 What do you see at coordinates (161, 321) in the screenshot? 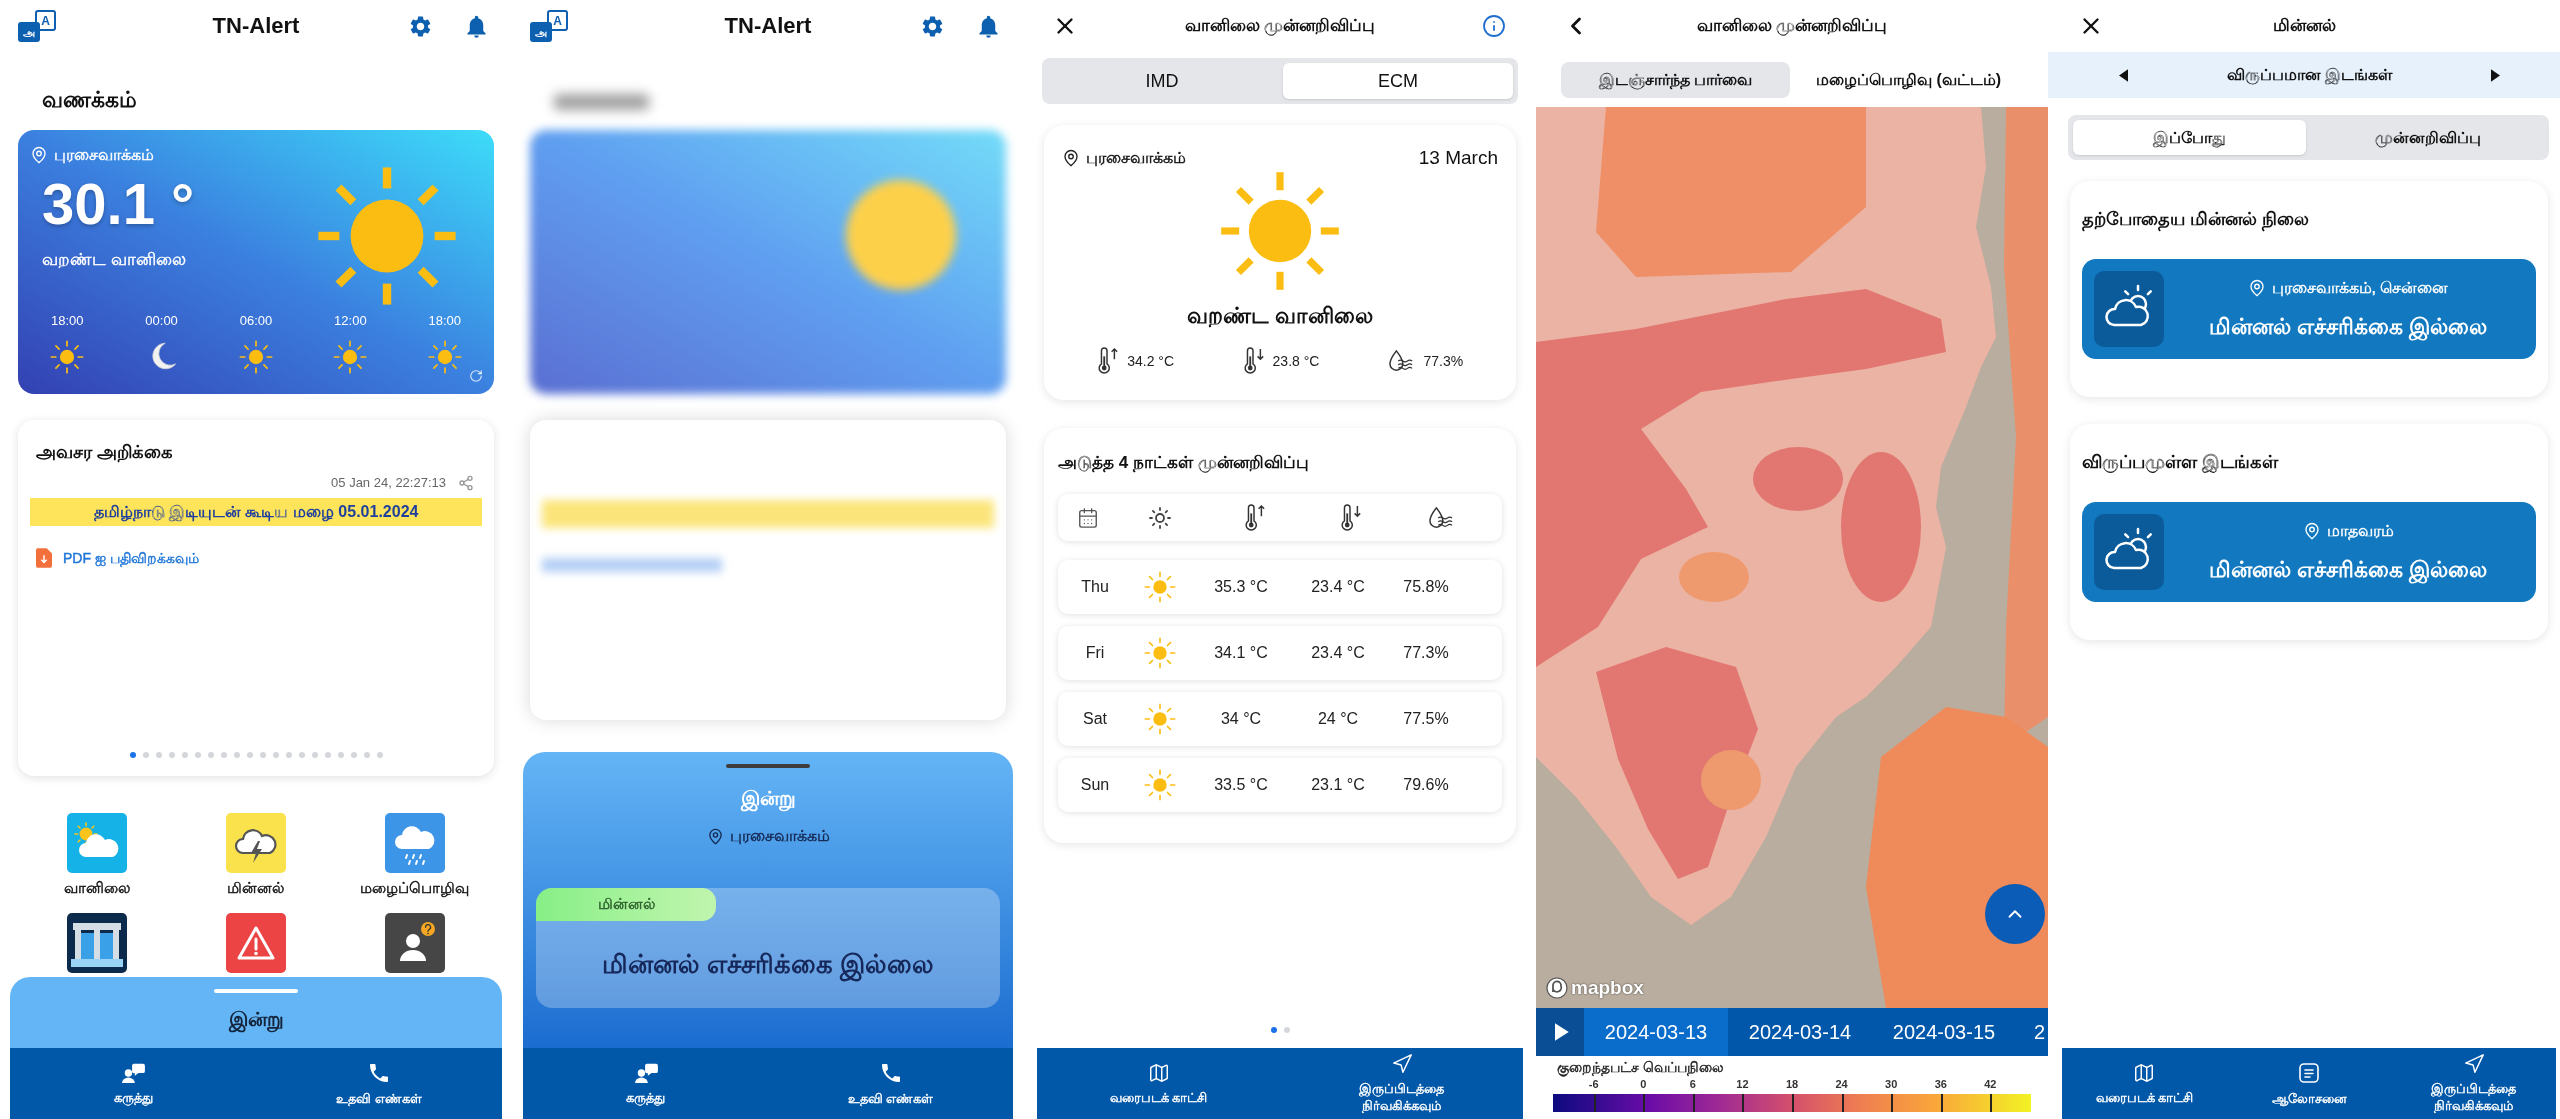
I see `hour-label: 00:00` at bounding box center [161, 321].